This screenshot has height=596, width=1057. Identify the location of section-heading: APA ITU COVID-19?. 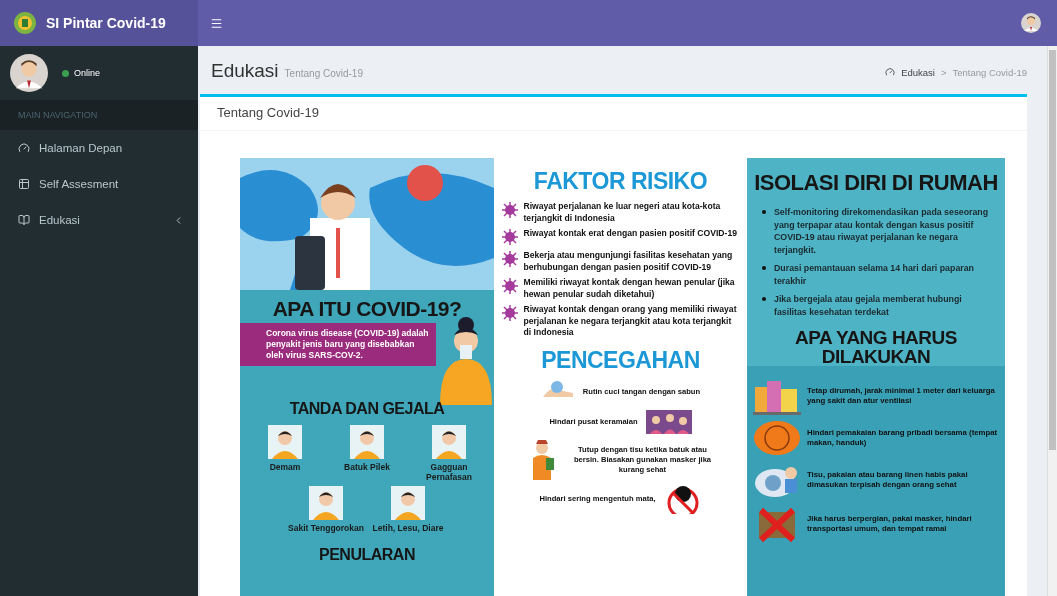
(367, 308).